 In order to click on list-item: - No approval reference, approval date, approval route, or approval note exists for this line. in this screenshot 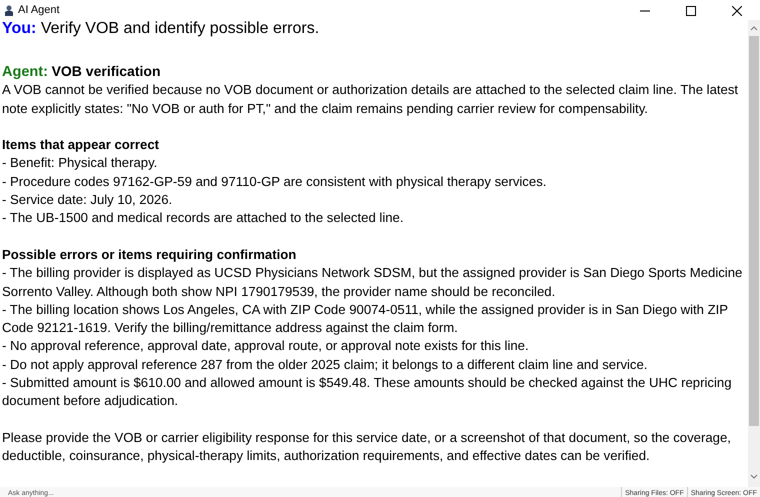, I will do `click(266, 346)`.